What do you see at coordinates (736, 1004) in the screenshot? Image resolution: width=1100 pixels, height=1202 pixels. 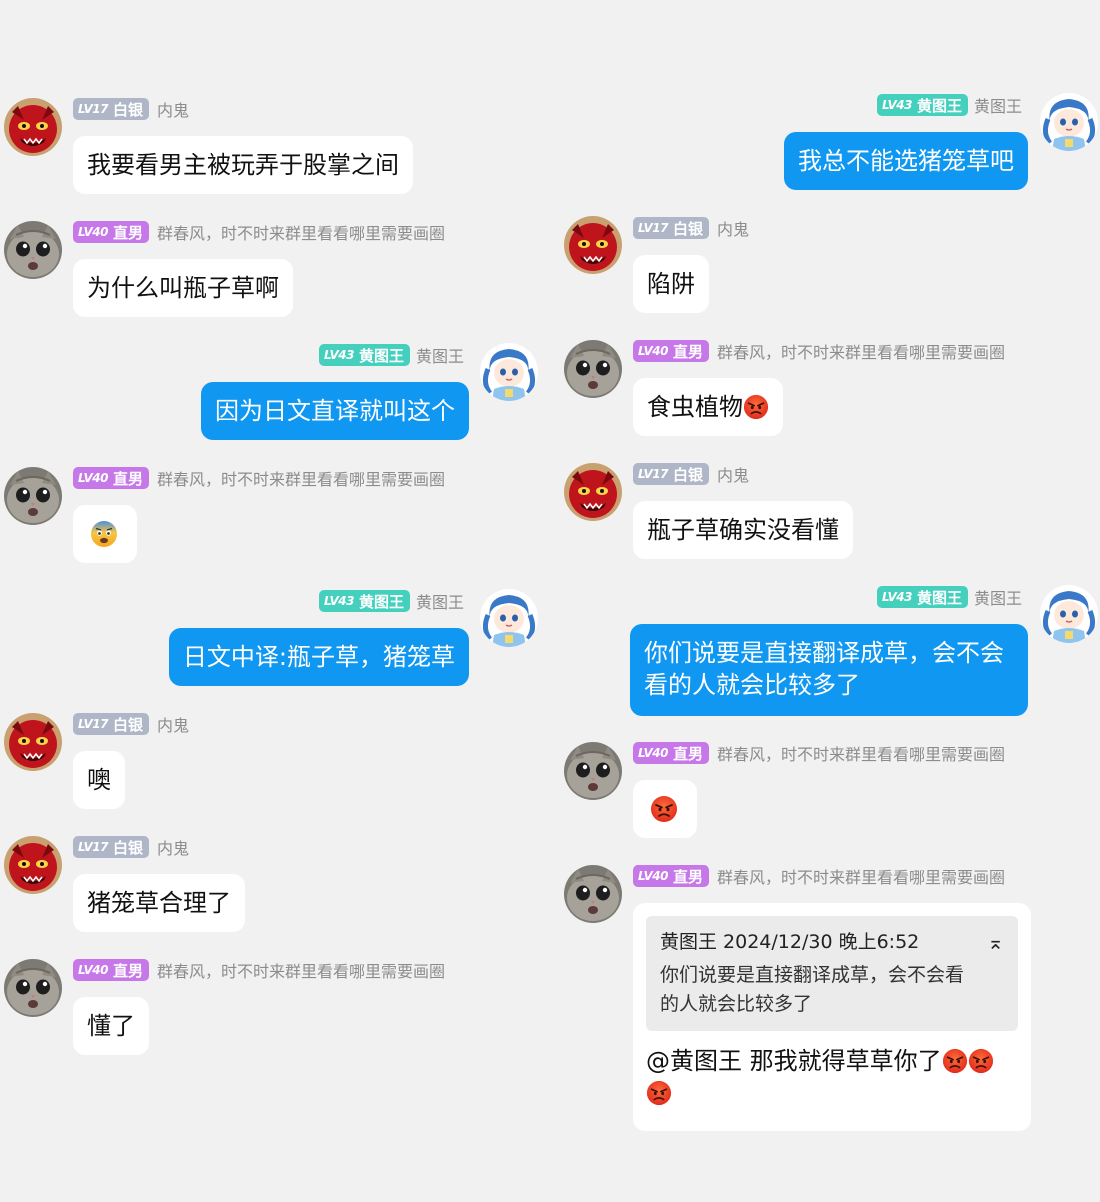 I see `quote-line: 的人就会比较多了` at bounding box center [736, 1004].